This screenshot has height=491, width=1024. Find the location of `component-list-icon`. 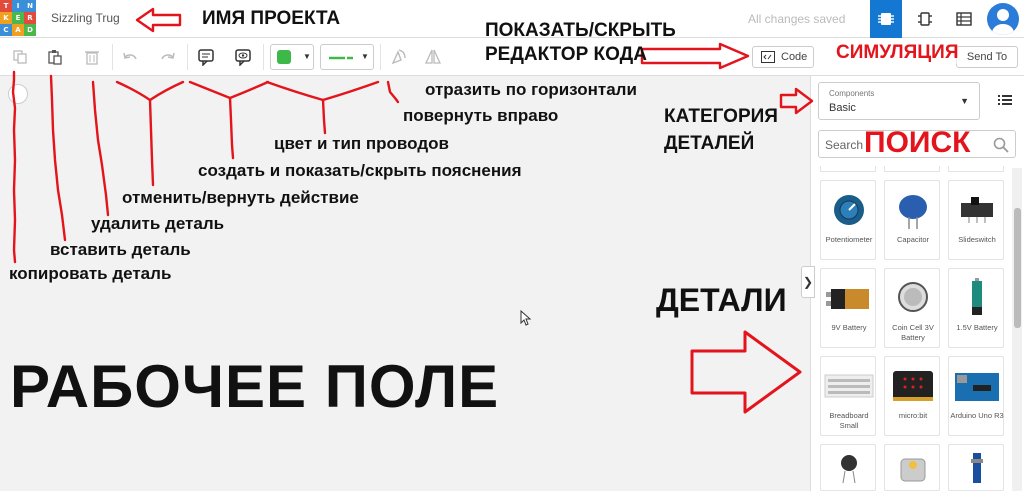

component-list-icon is located at coordinates (964, 19).